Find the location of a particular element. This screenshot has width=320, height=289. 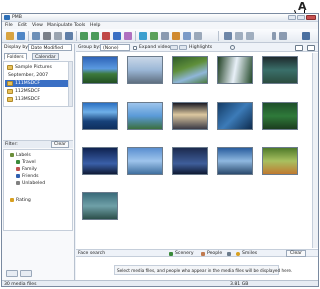

status-size: 3.81 GB is located at coordinates (239, 284).